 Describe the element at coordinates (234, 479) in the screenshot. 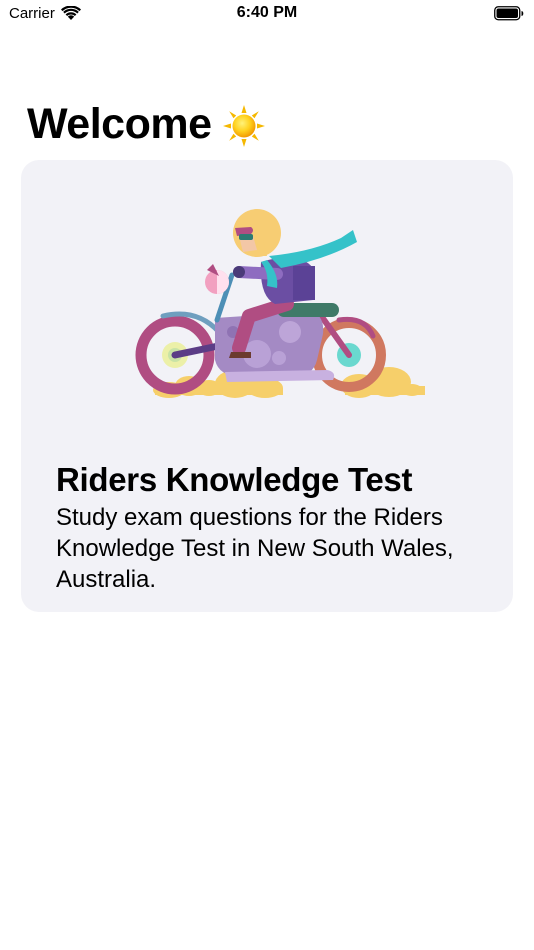

I see `card-title: Riders Knowledge Test` at that location.